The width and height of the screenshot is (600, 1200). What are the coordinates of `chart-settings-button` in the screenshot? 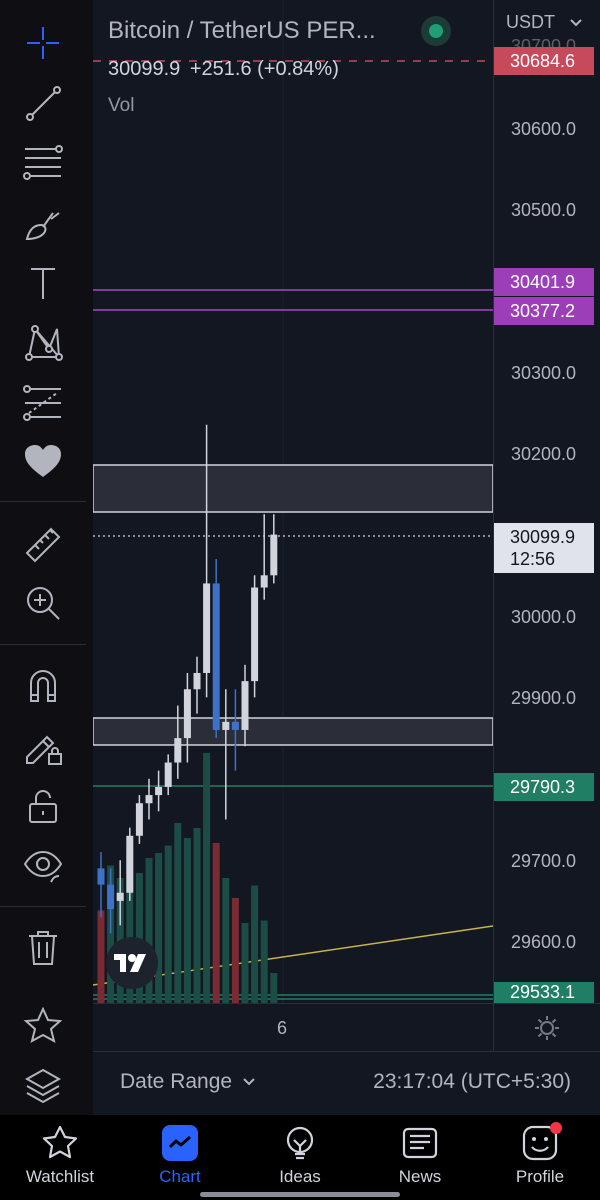 It's located at (546, 1027).